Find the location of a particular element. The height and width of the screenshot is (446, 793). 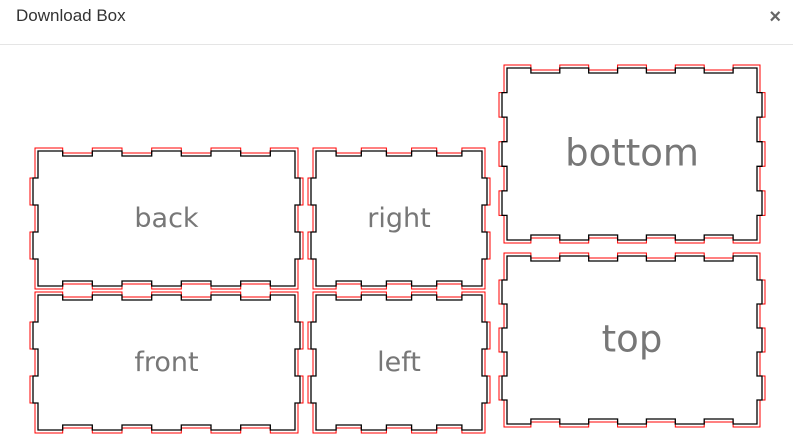

panel-left: left is located at coordinates (399, 362).